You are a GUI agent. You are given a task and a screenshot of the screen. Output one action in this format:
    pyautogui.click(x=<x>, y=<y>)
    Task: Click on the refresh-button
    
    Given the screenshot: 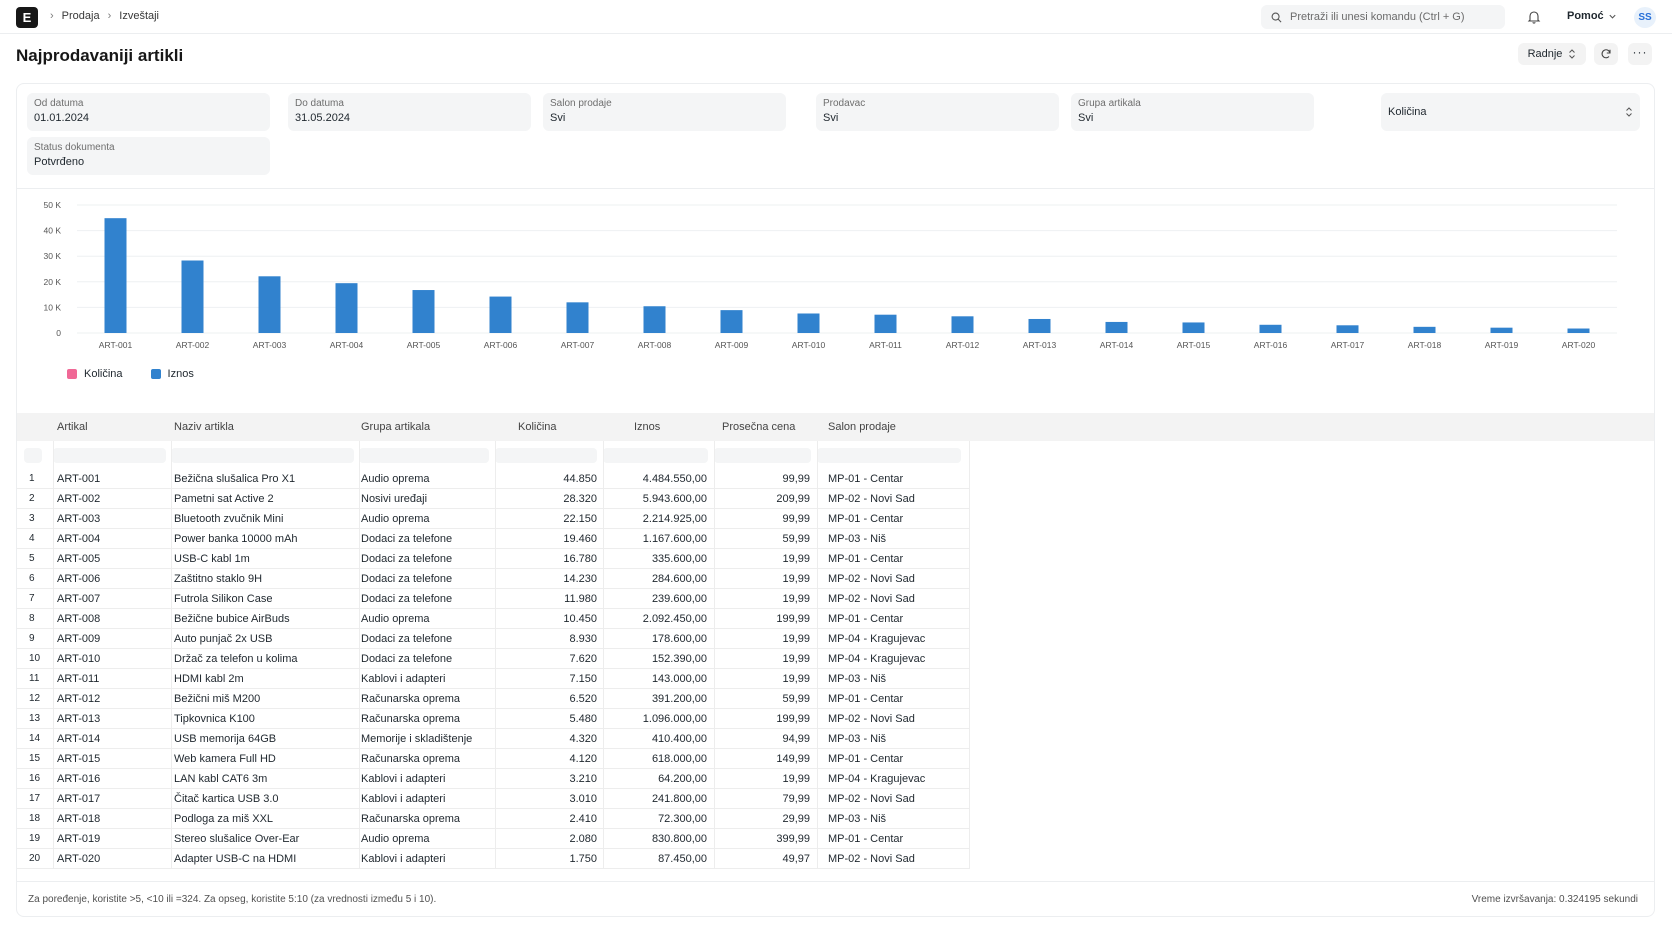 What is the action you would take?
    pyautogui.click(x=1606, y=54)
    